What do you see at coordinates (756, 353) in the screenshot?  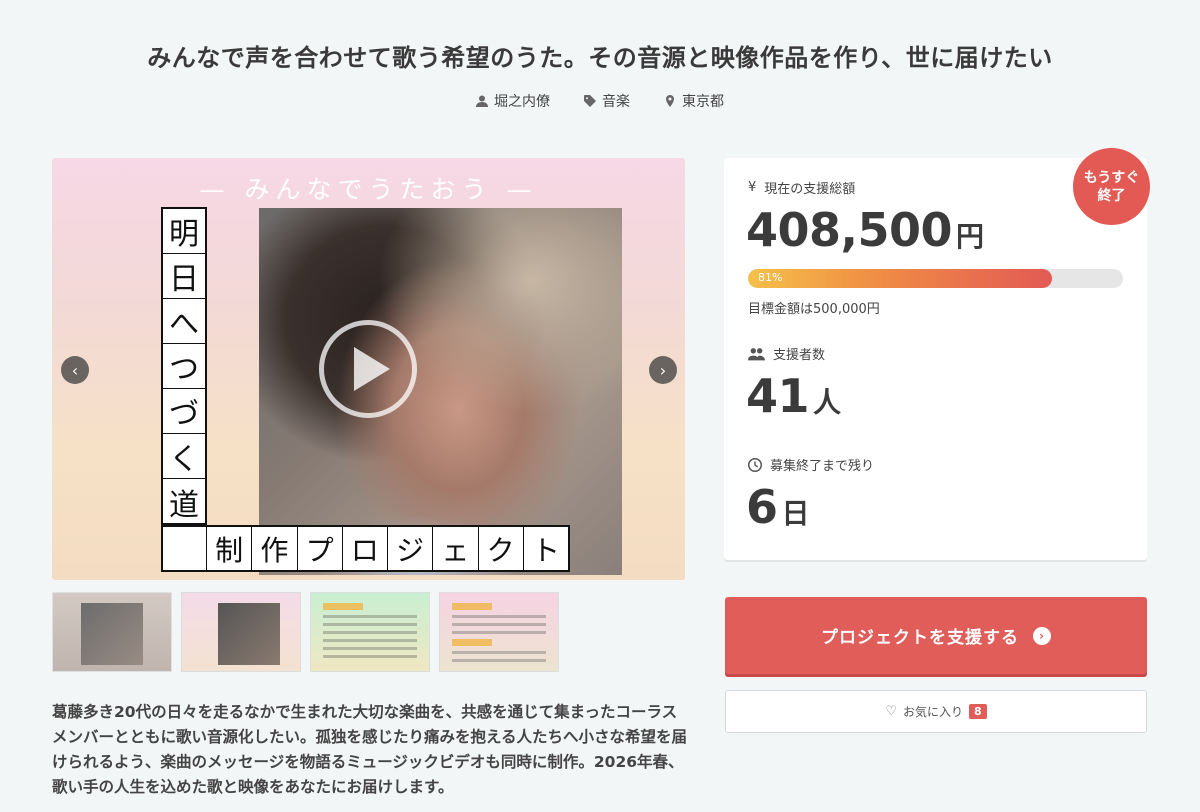 I see `people-icon` at bounding box center [756, 353].